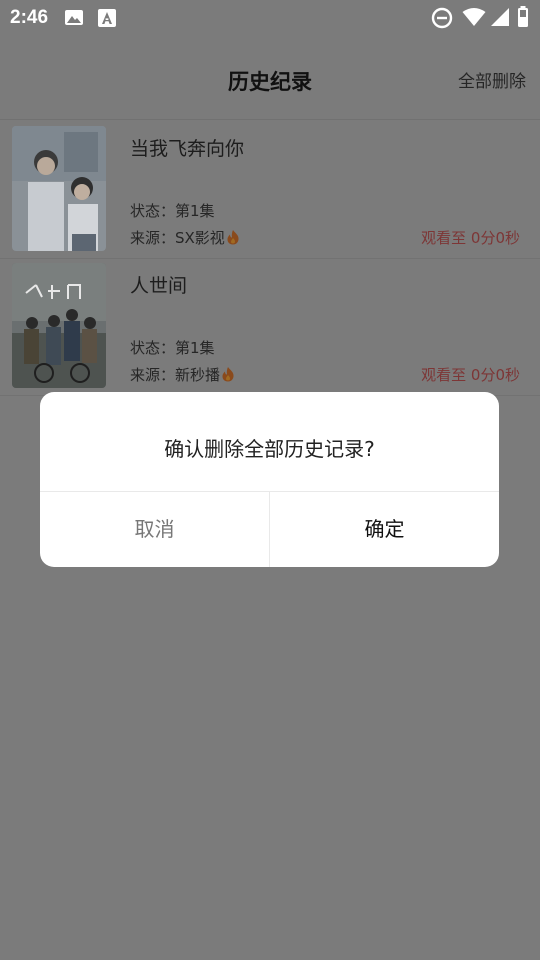  What do you see at coordinates (442, 20) in the screenshot?
I see `do-not-disturb-icon` at bounding box center [442, 20].